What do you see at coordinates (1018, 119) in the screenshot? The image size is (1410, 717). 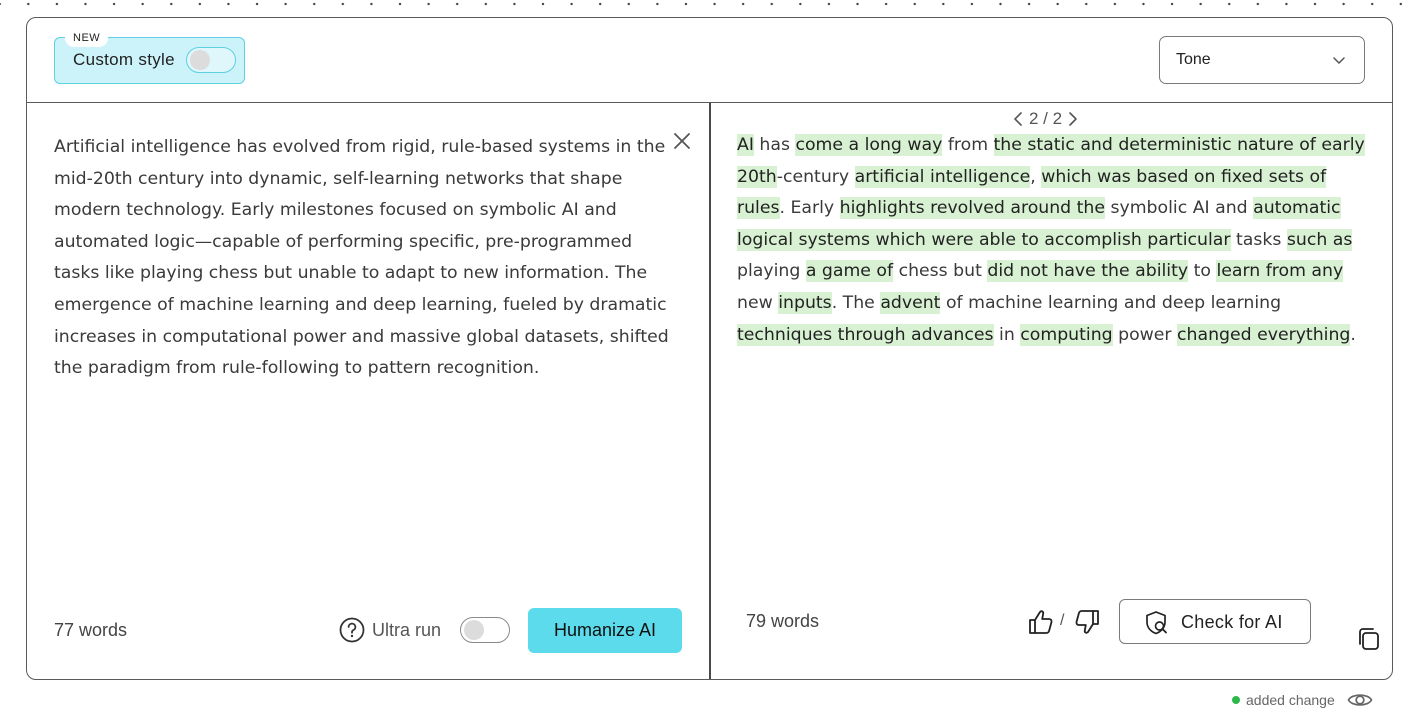 I see `chevron-left-icon` at bounding box center [1018, 119].